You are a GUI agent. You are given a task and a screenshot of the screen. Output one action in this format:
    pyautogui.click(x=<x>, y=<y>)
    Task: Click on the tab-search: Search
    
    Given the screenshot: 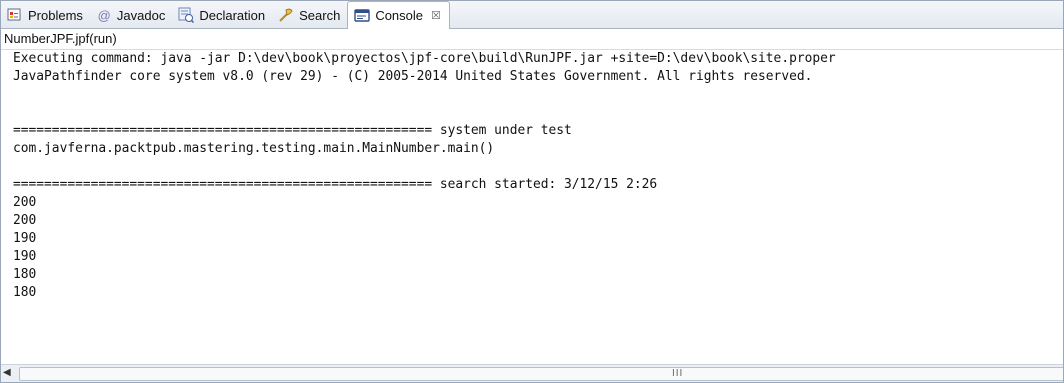 What is the action you would take?
    pyautogui.click(x=309, y=15)
    